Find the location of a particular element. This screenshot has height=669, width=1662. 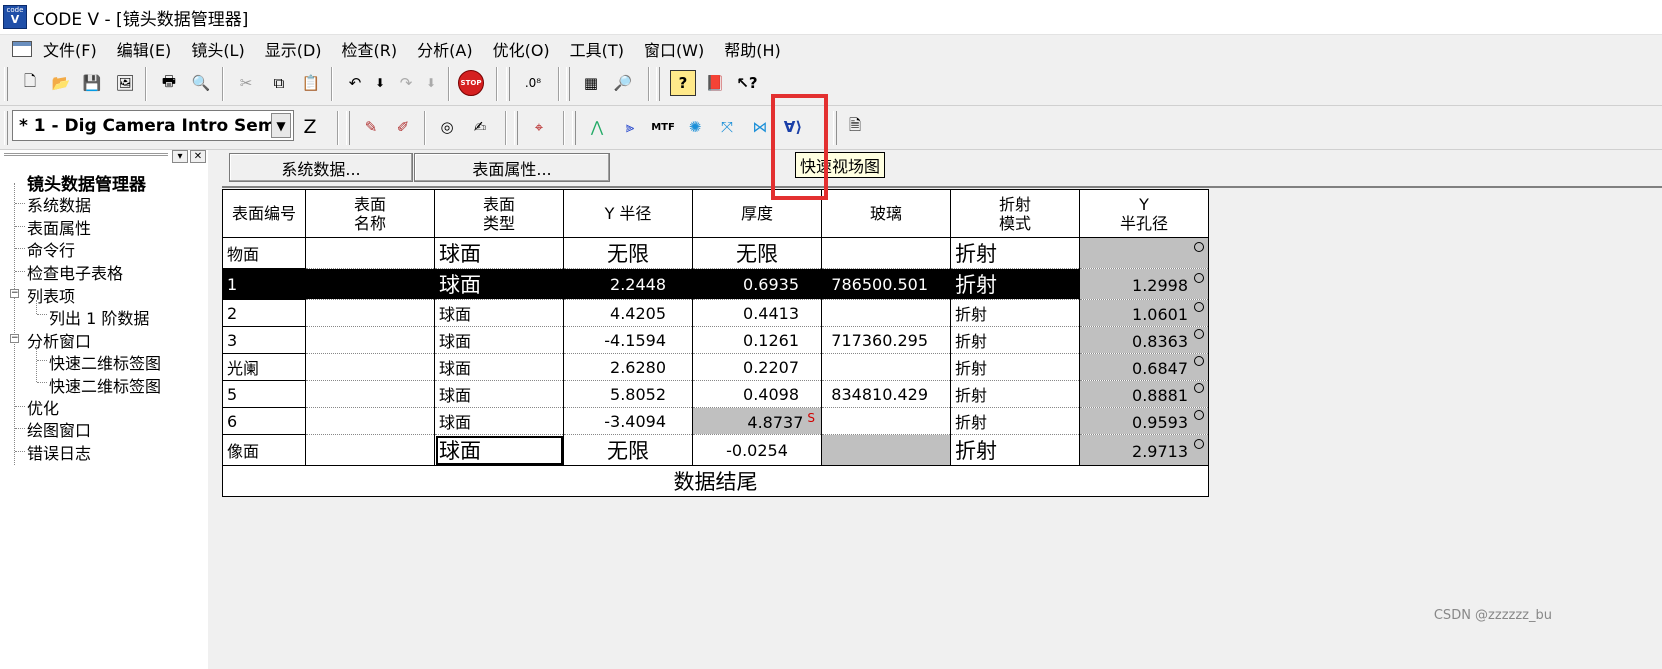

semi-aperture-cell: 0.8881 is located at coordinates (1144, 394).